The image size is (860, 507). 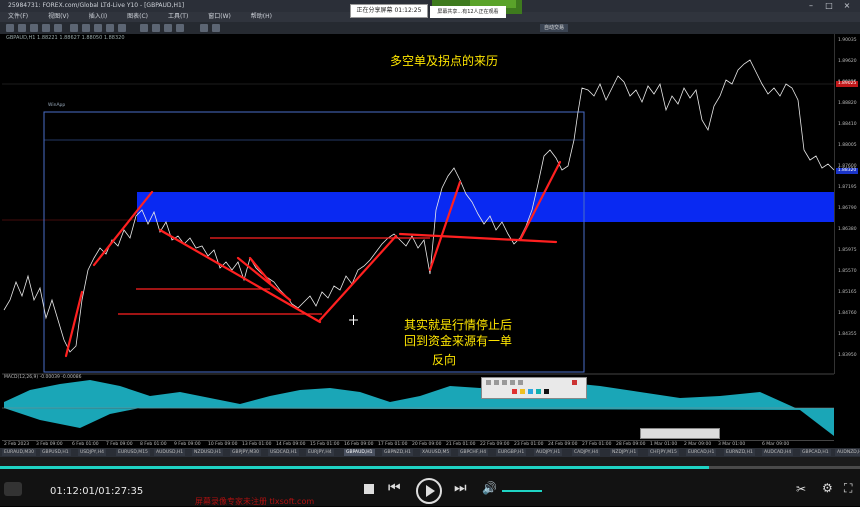 What do you see at coordinates (320, 452) in the screenshot?
I see `chart-tab: EURJPY,H4` at bounding box center [320, 452].